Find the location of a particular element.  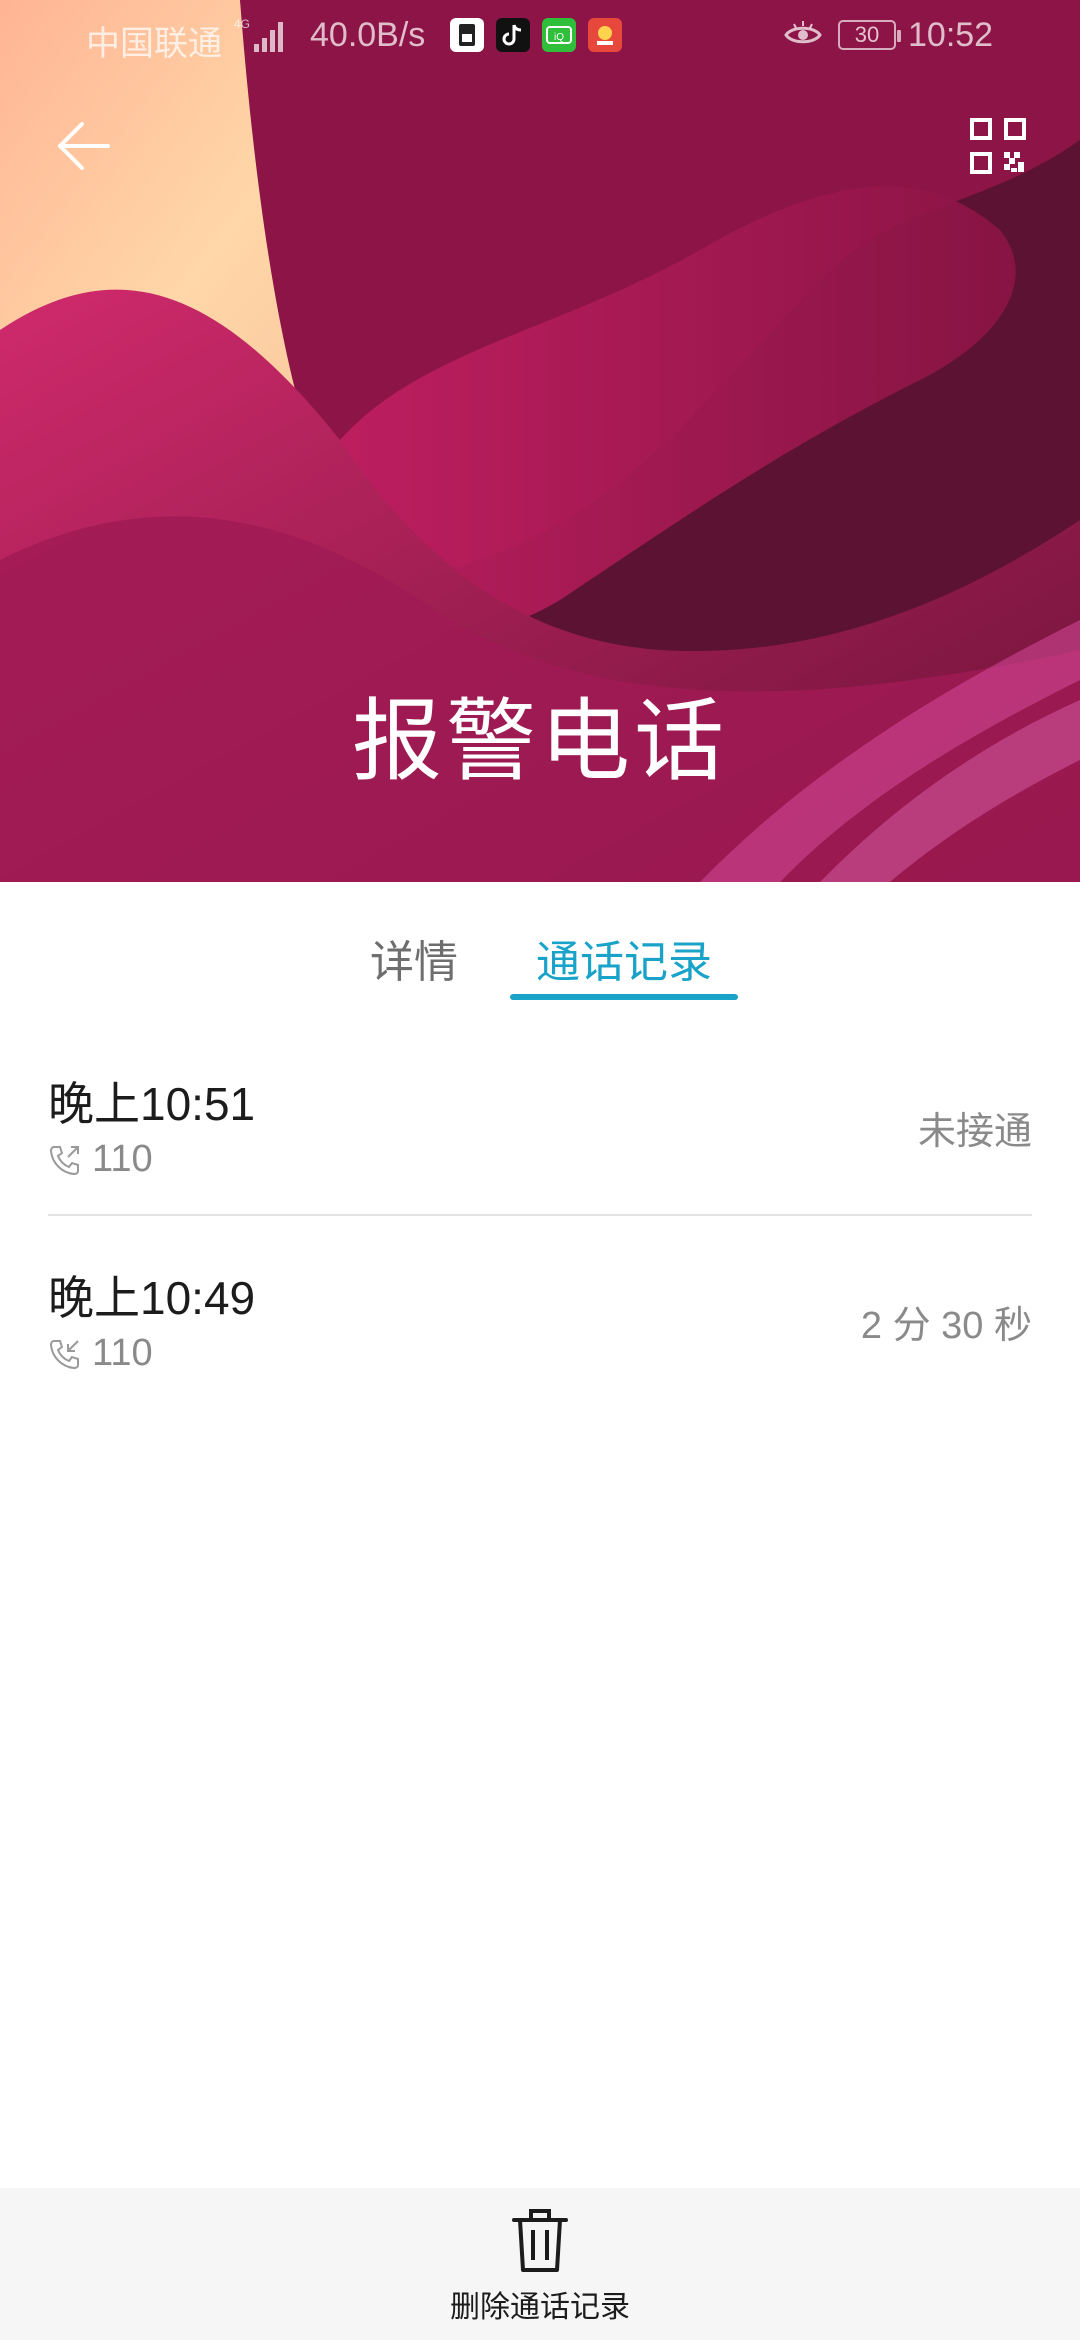

bottom-action-bar: 删除通话记录 is located at coordinates (540, 2264).